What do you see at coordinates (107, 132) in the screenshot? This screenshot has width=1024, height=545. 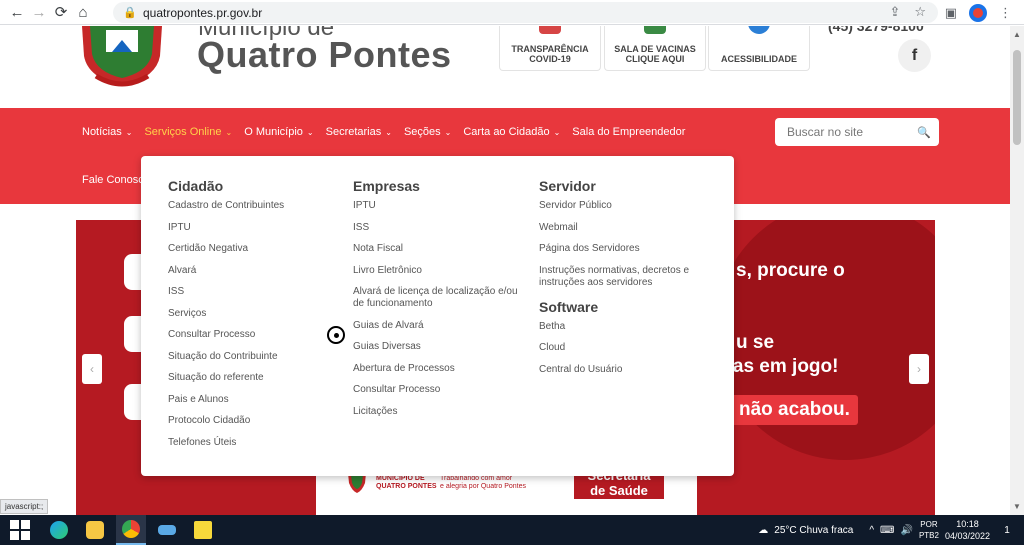 I see `nav-noticias: Notícias ⌄` at bounding box center [107, 132].